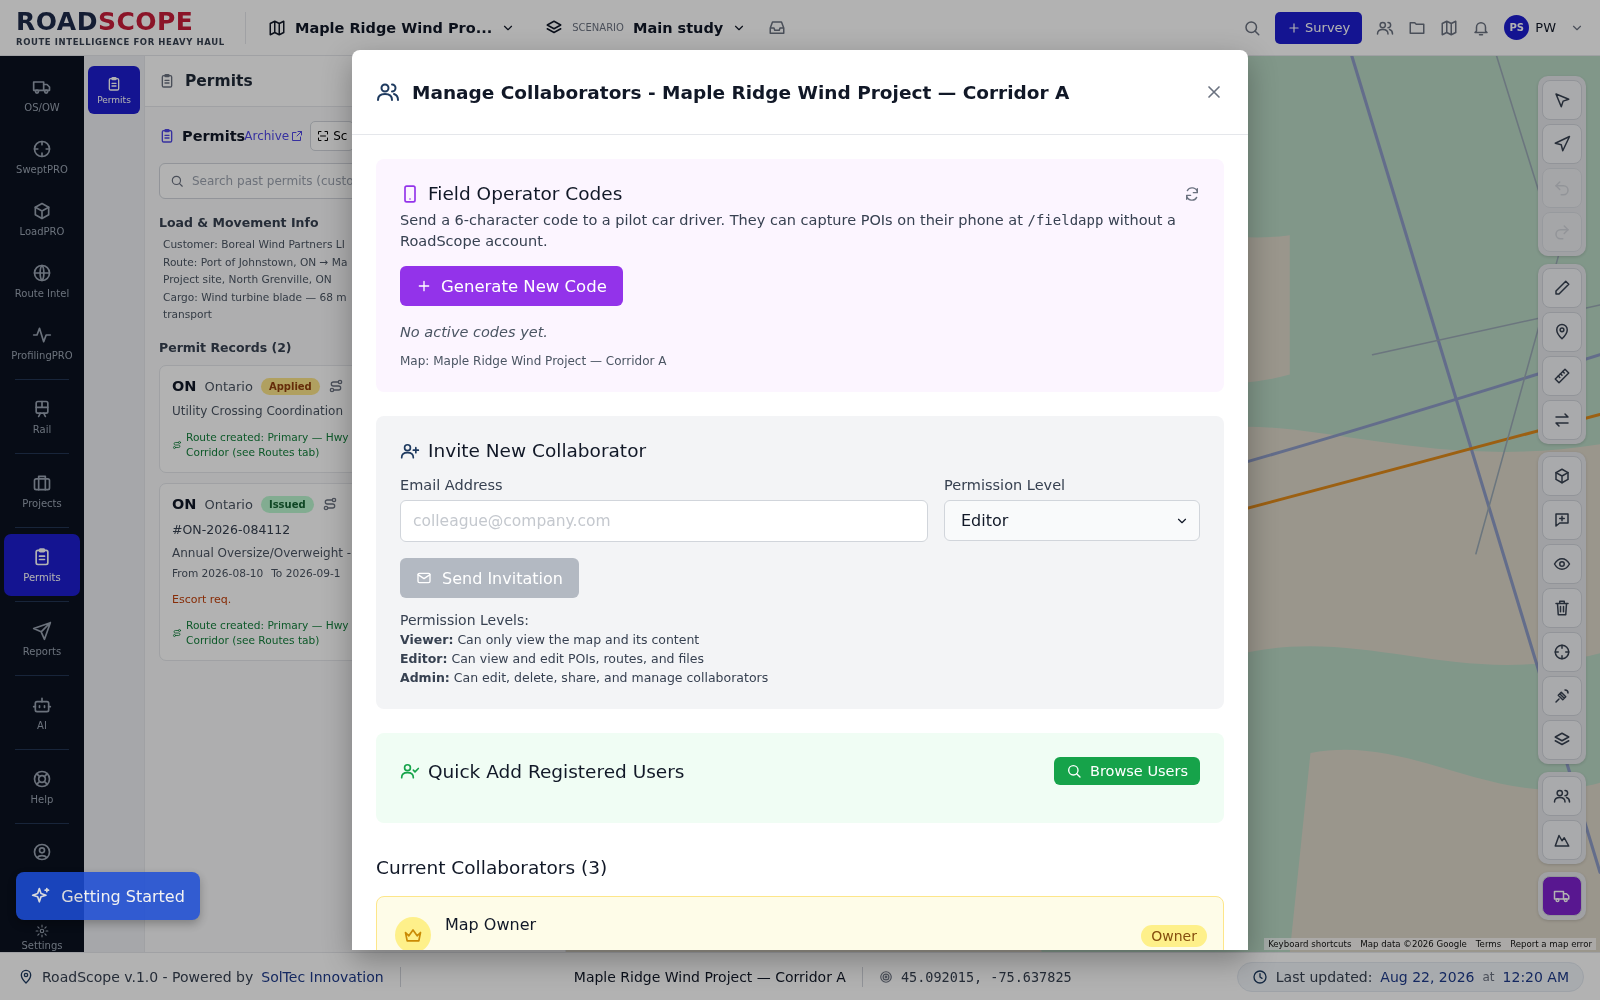 The image size is (1600, 1000). Describe the element at coordinates (225, 347) in the screenshot. I see `section-heading: Permit Records (2)` at that location.